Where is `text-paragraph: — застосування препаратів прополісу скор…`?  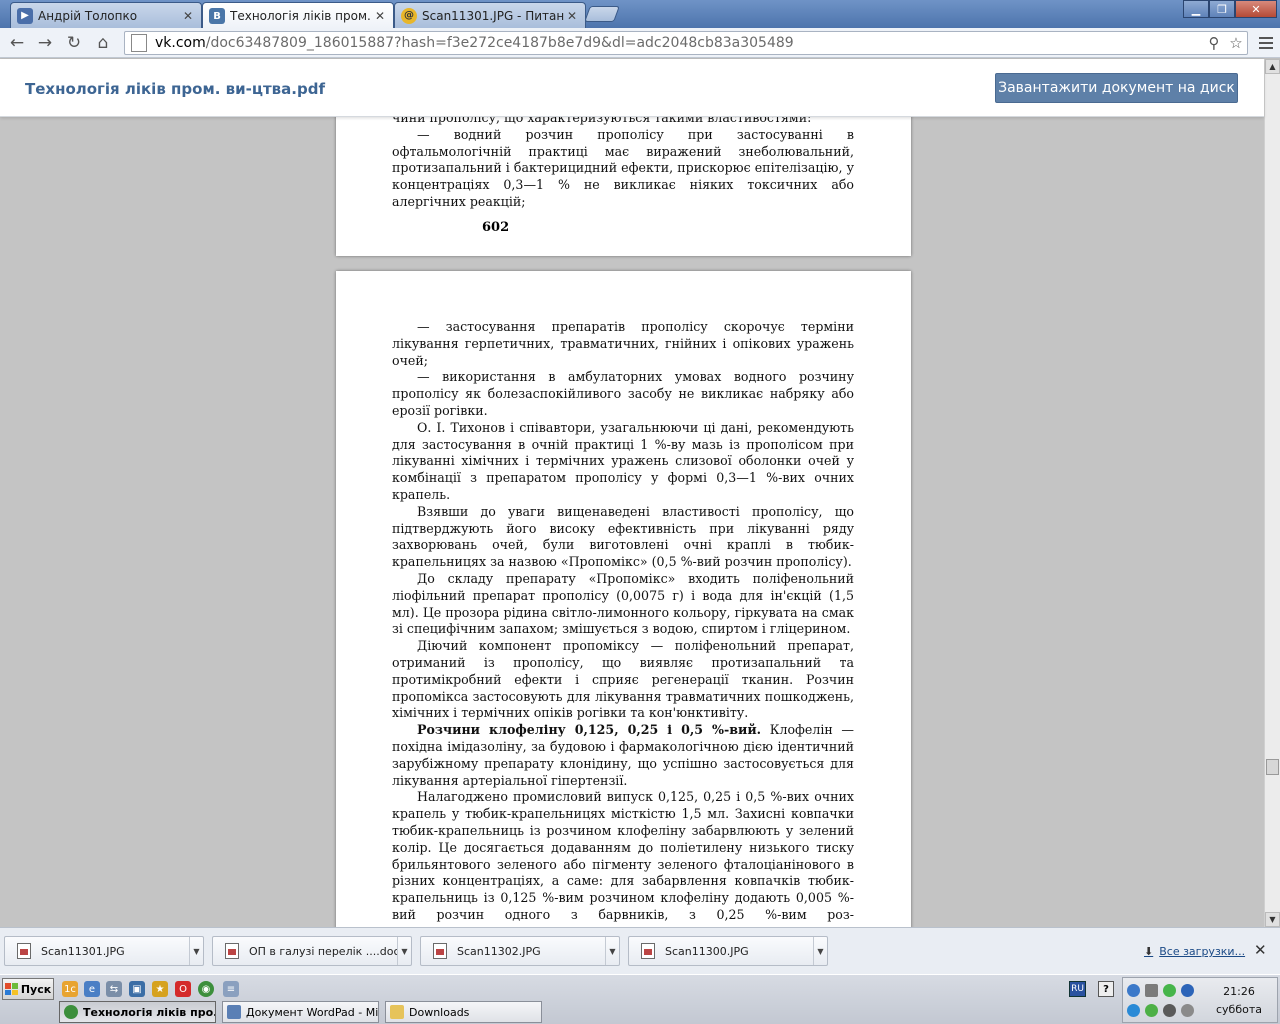
text-paragraph: — застосування препаратів прополісу скор… is located at coordinates (623, 343).